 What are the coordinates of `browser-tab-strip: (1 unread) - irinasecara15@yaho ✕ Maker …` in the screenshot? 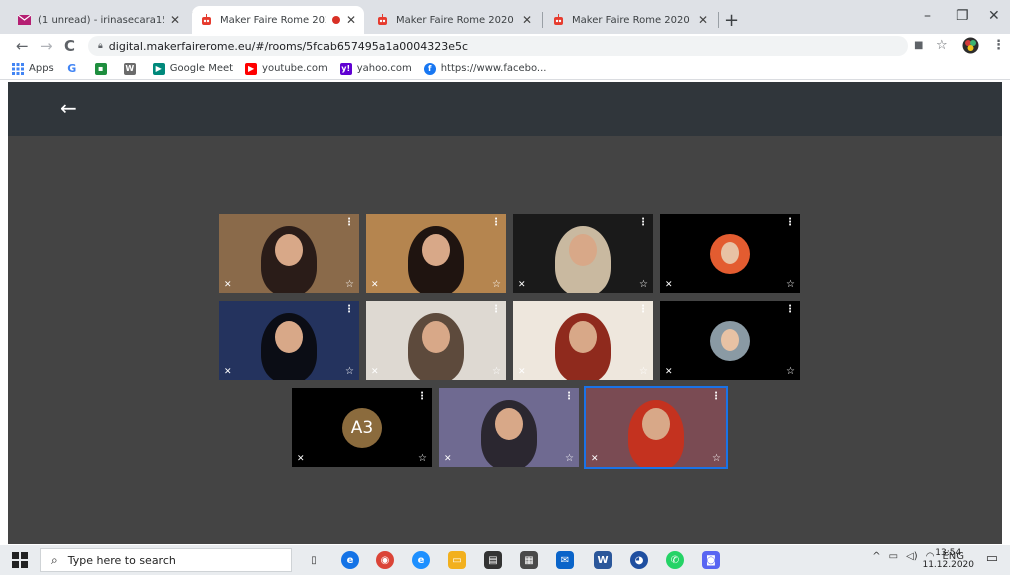 It's located at (505, 17).